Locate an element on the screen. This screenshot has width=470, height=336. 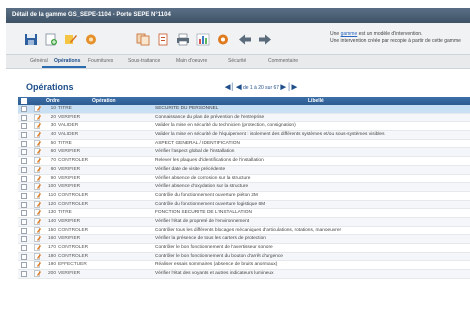
table-row: 10 TITRE SECURITE DU PERSONNEL is located at coordinates (244, 109).